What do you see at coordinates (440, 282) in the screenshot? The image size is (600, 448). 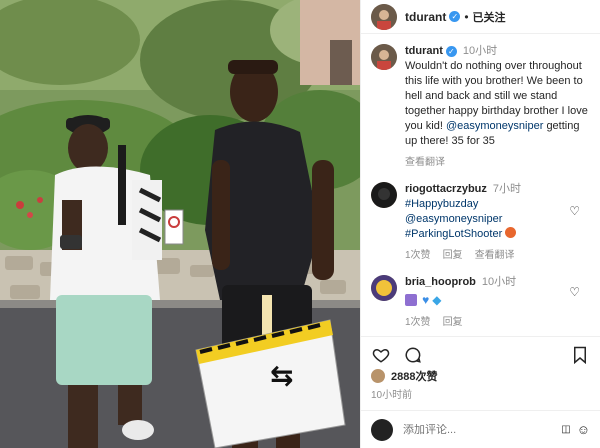 I see `comment-username: bria_hooprob` at bounding box center [440, 282].